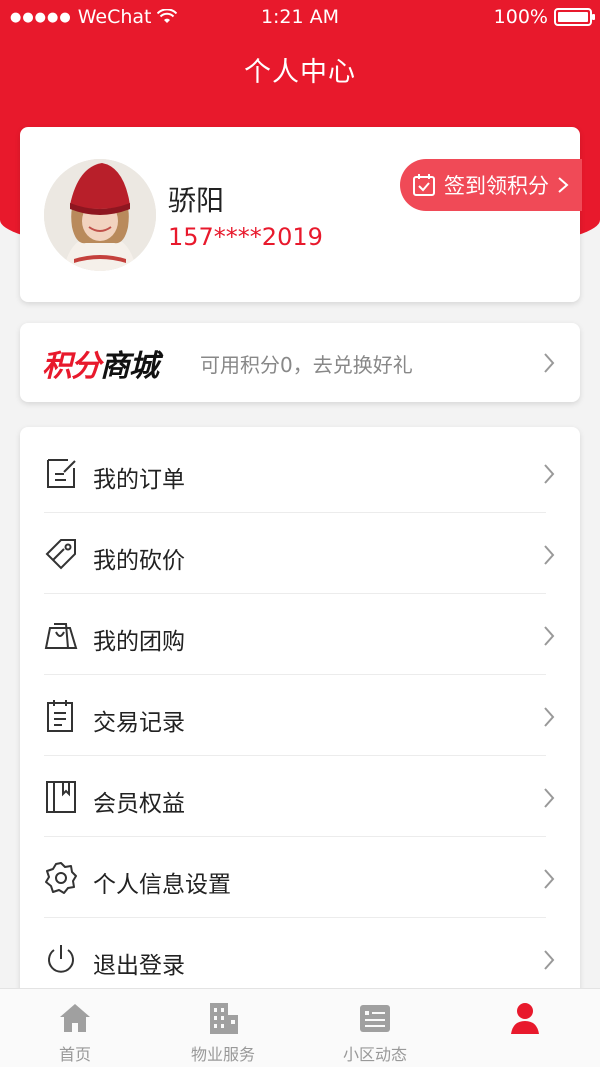 Image resolution: width=600 pixels, height=1067 pixels. I want to click on checkin-button: 签到领积分, so click(491, 185).